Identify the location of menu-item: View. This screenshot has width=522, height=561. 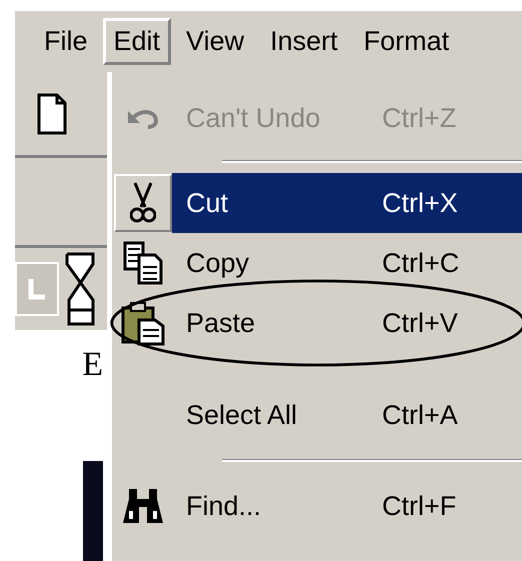
(215, 42).